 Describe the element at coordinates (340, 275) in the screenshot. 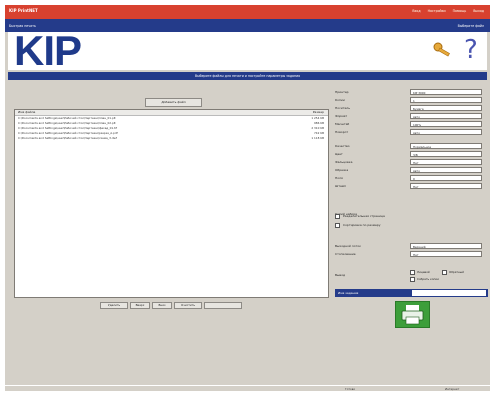

I see `output-label: Вывод` at that location.